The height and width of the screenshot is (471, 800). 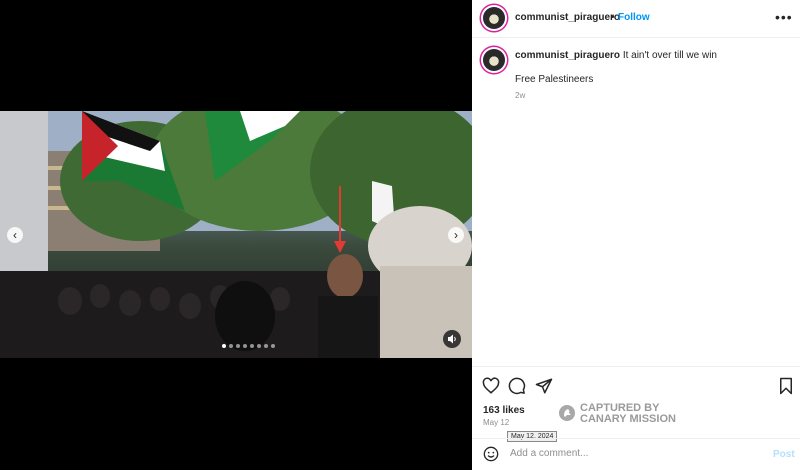 I want to click on post-header: communist_piraguero • Follow •••, so click(x=636, y=19).